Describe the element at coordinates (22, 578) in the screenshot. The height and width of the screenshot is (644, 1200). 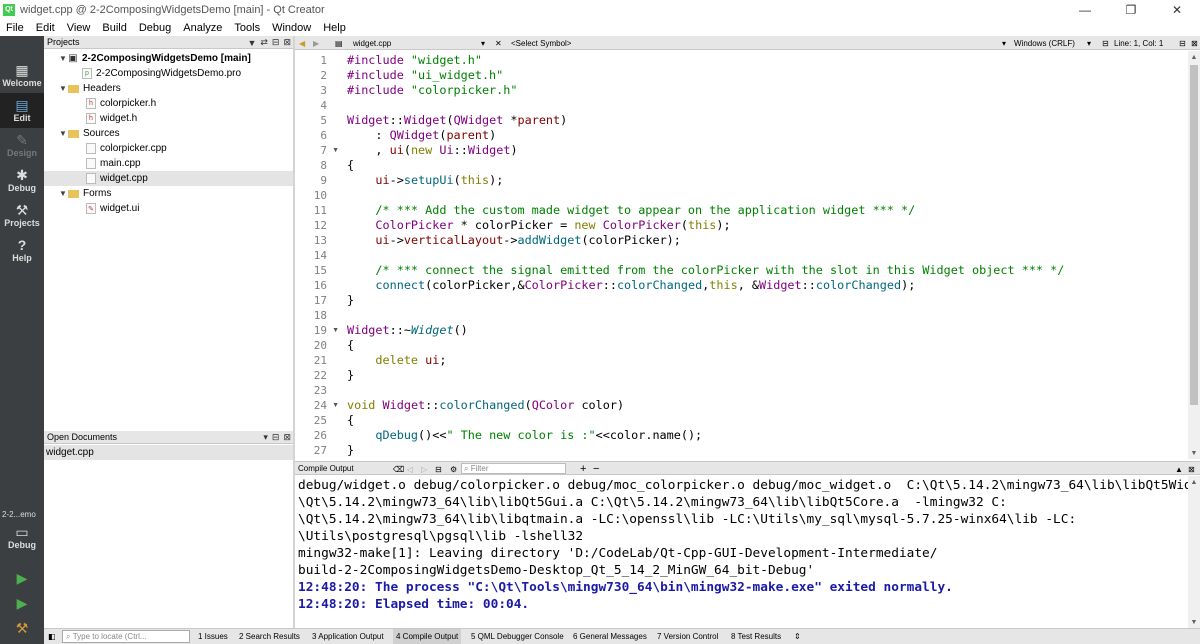
I see `run-button: ▶` at that location.